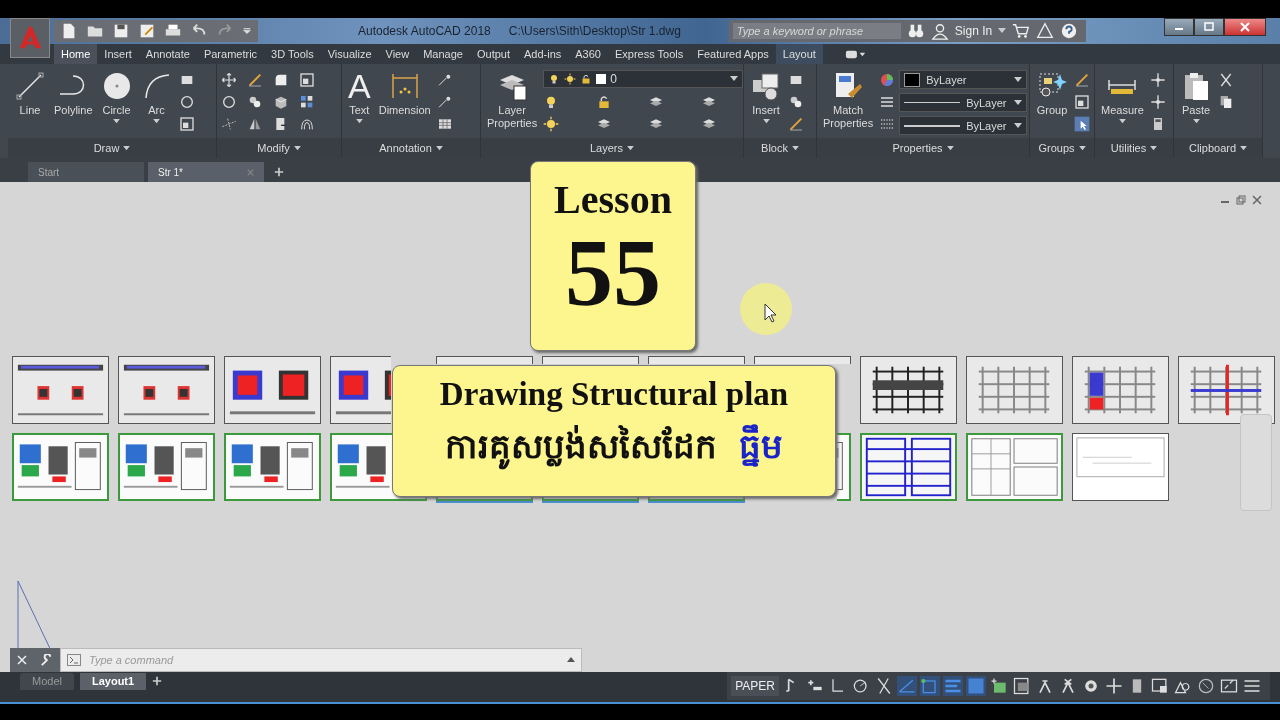  Describe the element at coordinates (1241, 200) in the screenshot. I see `restore-icon` at that location.